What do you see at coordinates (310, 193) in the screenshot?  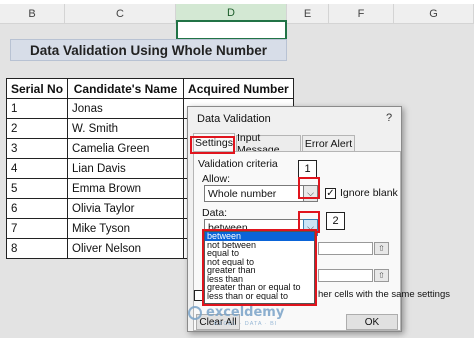 I see `chevron-down-icon: ⌵` at bounding box center [310, 193].